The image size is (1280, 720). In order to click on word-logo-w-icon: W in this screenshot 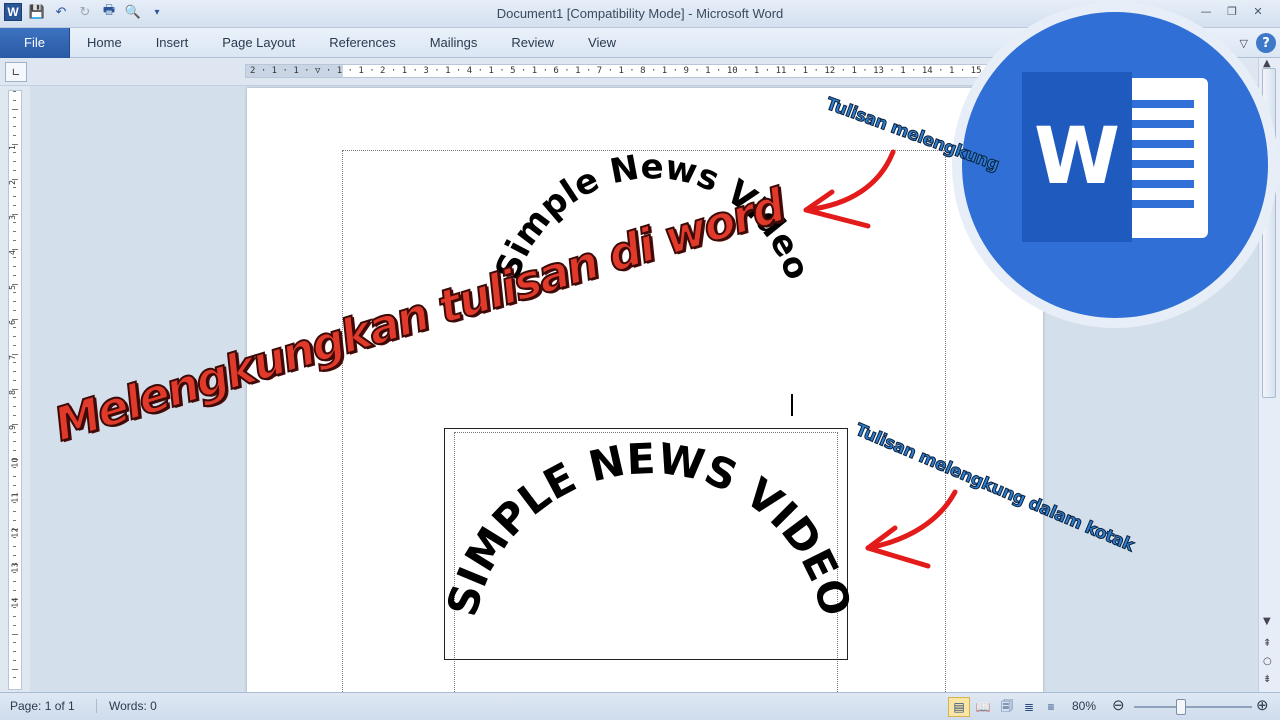, I will do `click(1077, 157)`.